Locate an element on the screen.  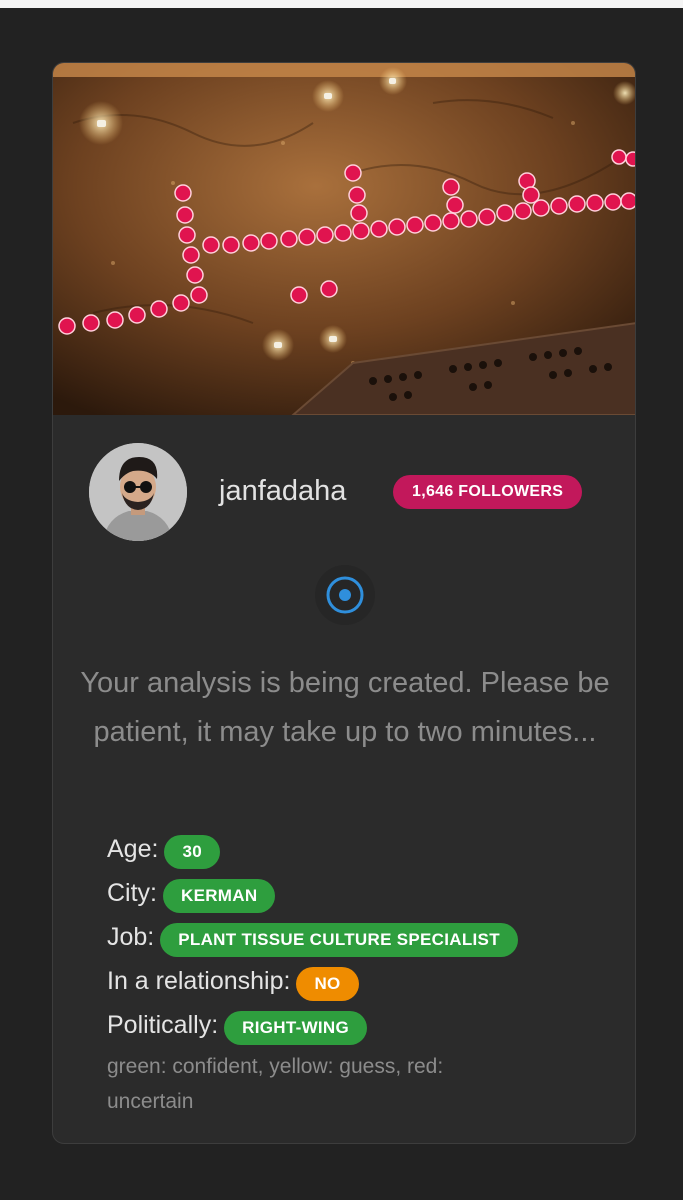
politics-value-tag: RIGHT-WING is located at coordinates (296, 1028).